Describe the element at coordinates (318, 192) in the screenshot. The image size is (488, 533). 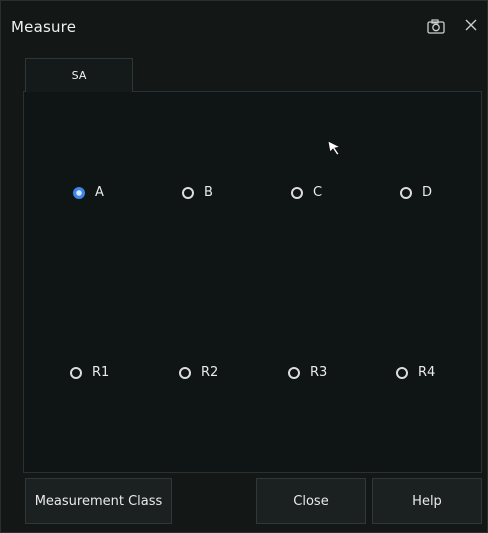
I see `radio-c-label: C` at that location.